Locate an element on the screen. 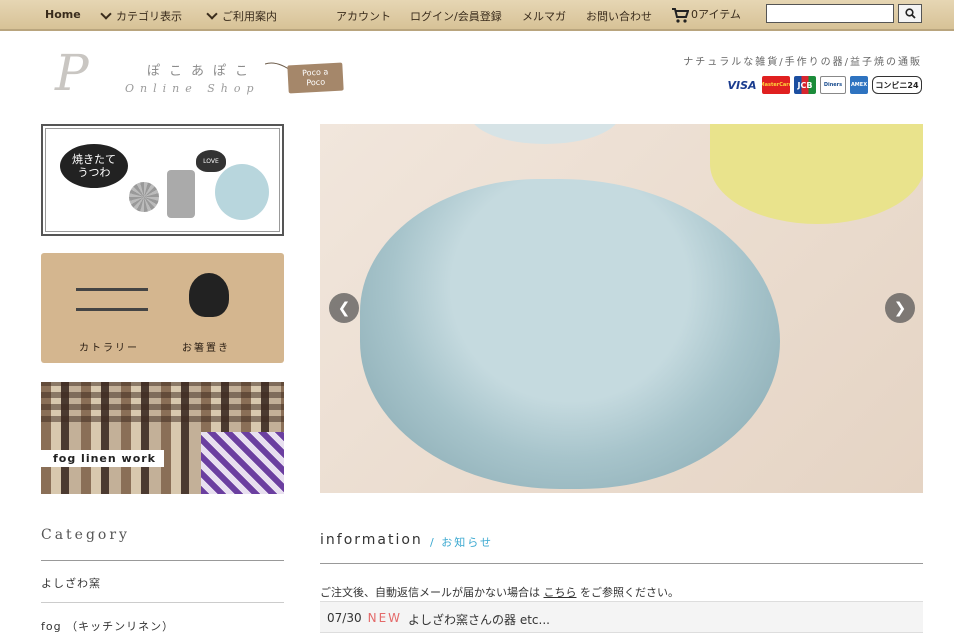  teapot-icon is located at coordinates (209, 295).